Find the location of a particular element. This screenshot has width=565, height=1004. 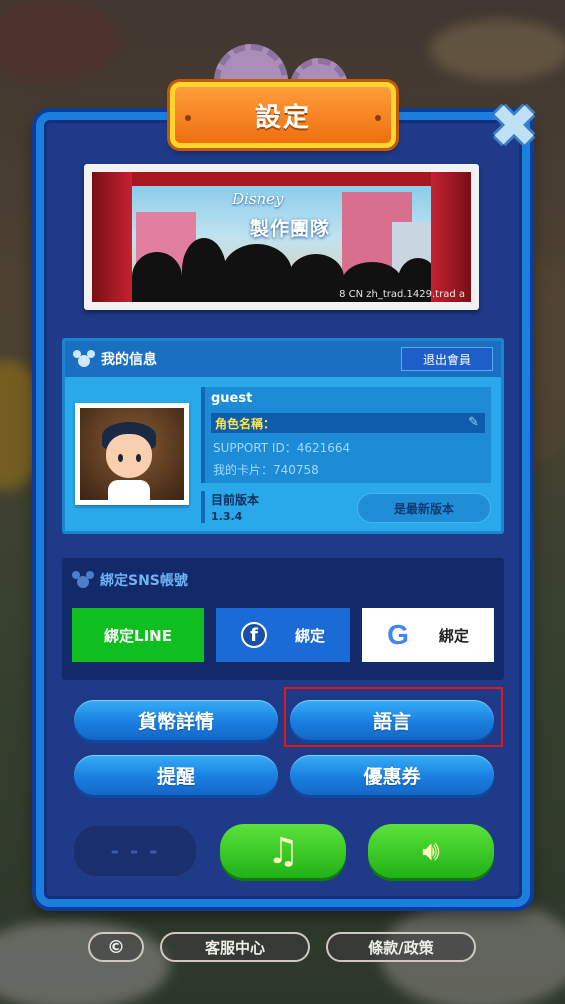

facebook-icon: f is located at coordinates (253, 635).